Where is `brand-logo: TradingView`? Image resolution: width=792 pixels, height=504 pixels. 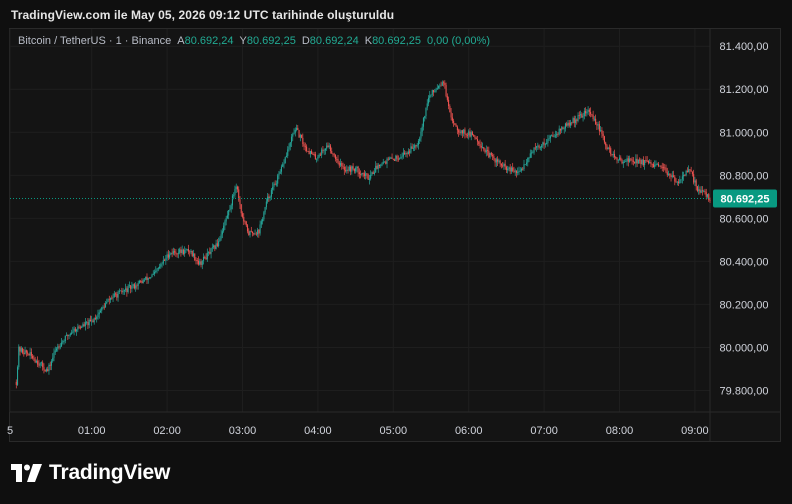 brand-logo: TradingView is located at coordinates (90, 473).